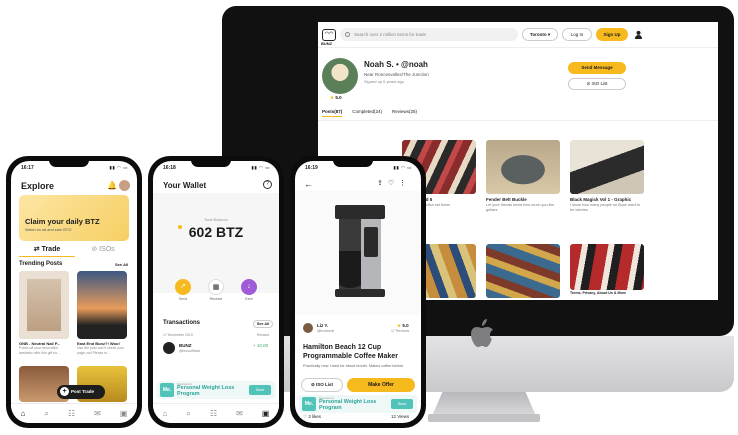  I want to click on tab-trade: ⇄ Trade, so click(47, 251).